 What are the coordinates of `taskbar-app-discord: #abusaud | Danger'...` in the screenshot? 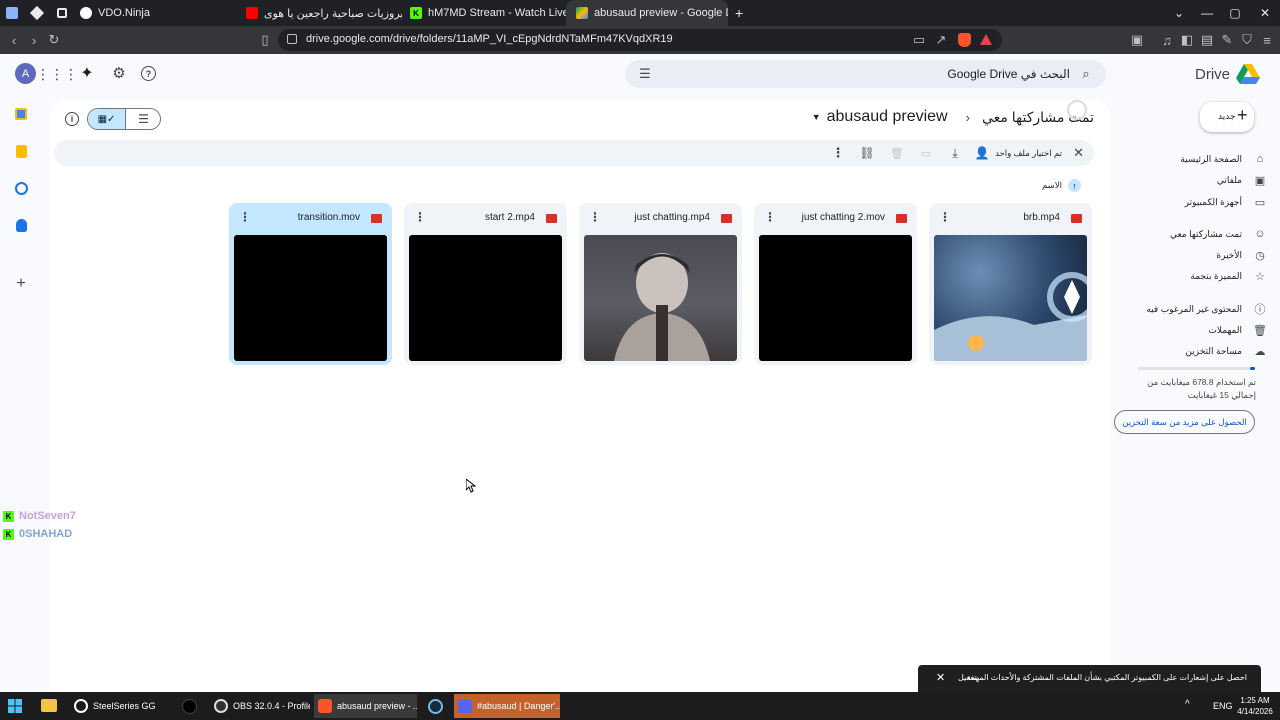 It's located at (507, 706).